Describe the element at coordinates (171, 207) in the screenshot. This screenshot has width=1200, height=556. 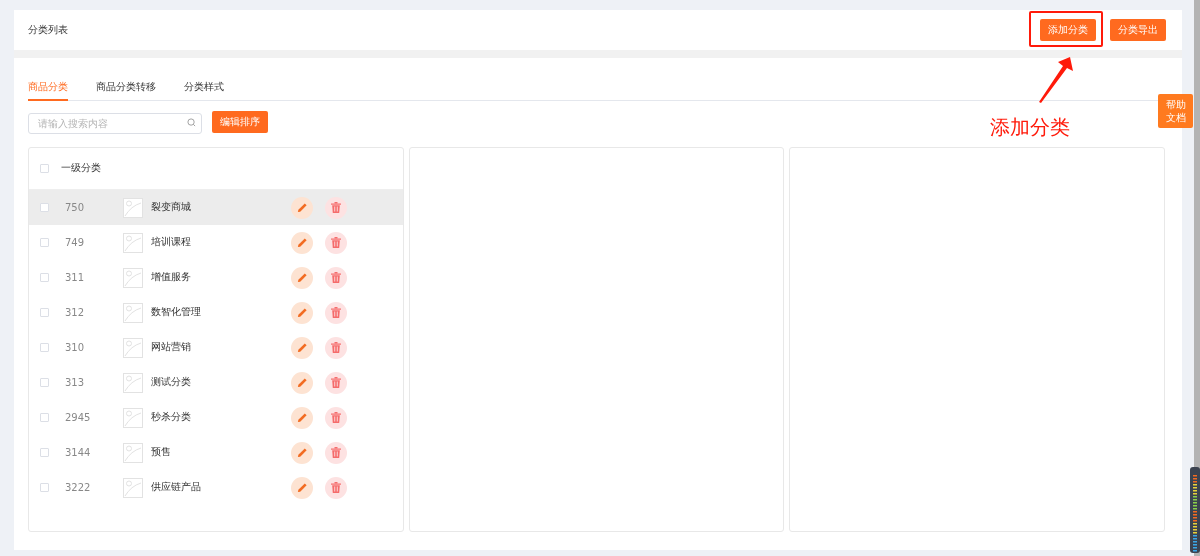
I see `category-name: 裂变商城` at that location.